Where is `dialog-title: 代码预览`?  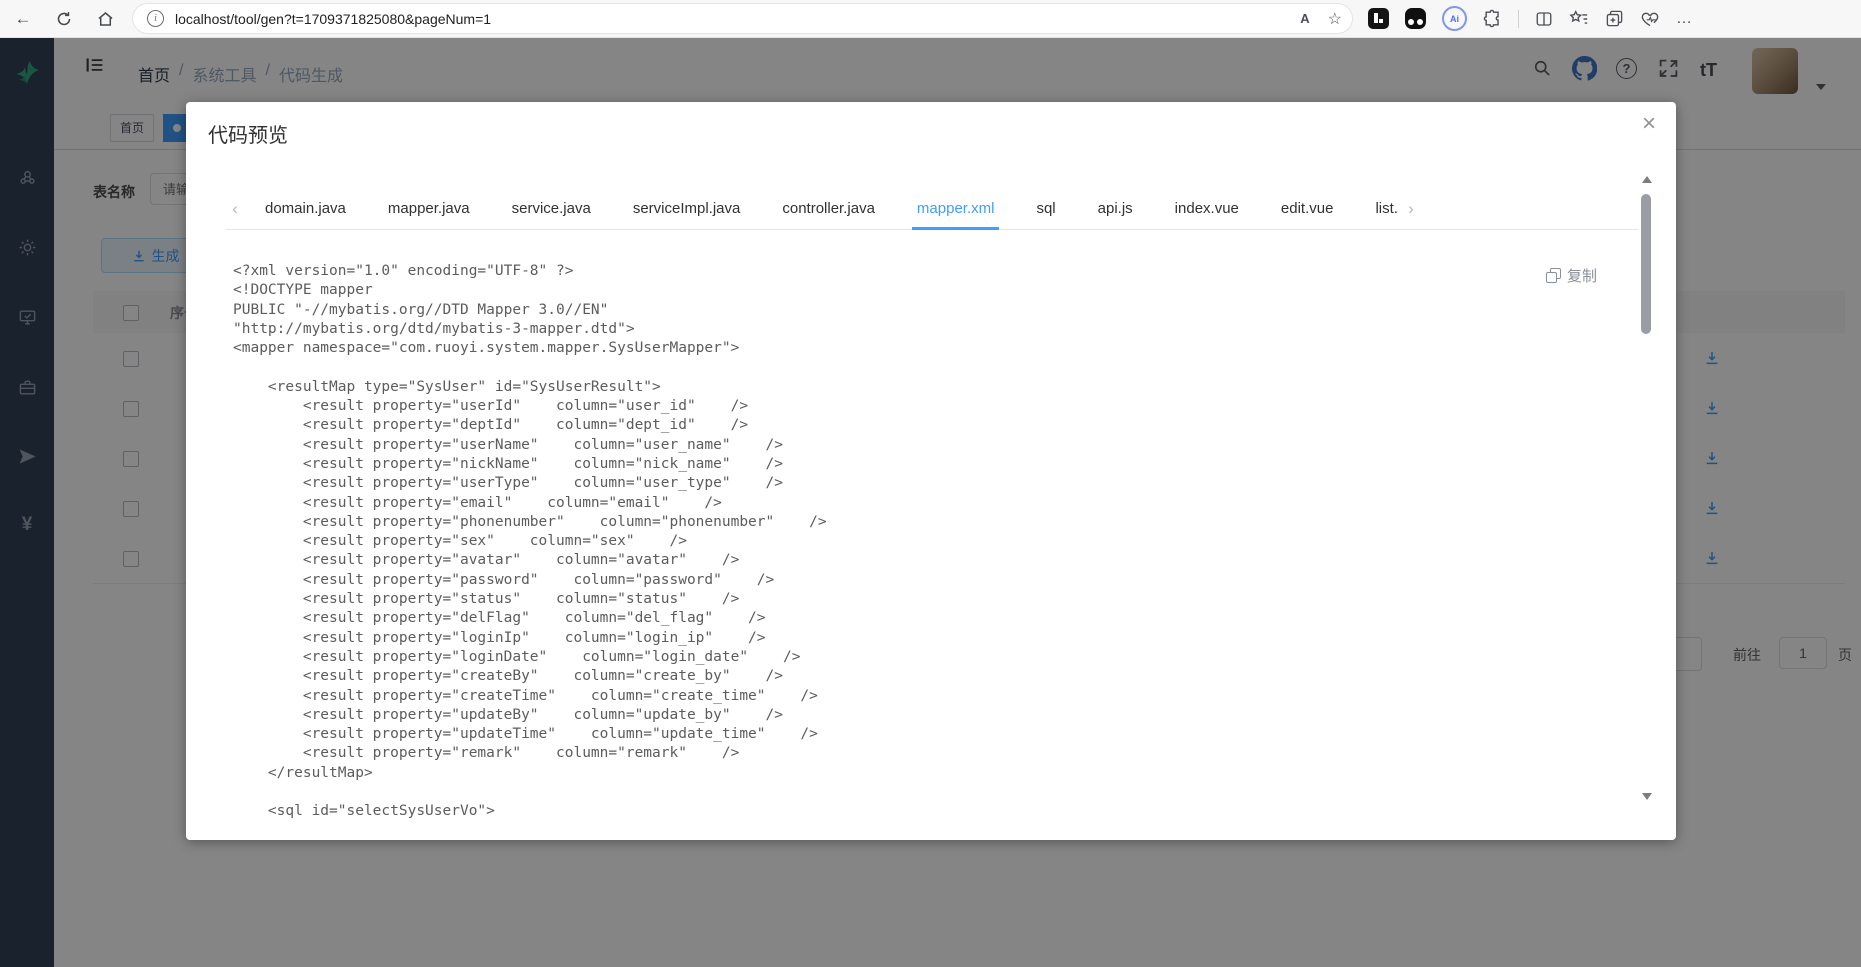
dialog-title: 代码预览 is located at coordinates (248, 136).